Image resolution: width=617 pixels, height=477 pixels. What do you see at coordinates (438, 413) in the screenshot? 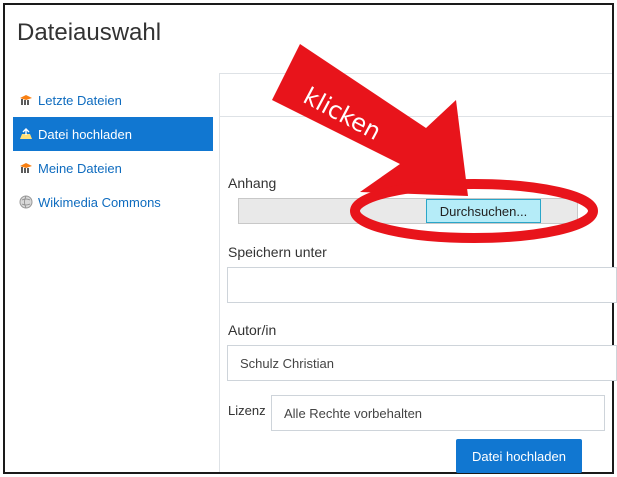
I see `license-select: Alle Rechte vorbehalten` at bounding box center [438, 413].